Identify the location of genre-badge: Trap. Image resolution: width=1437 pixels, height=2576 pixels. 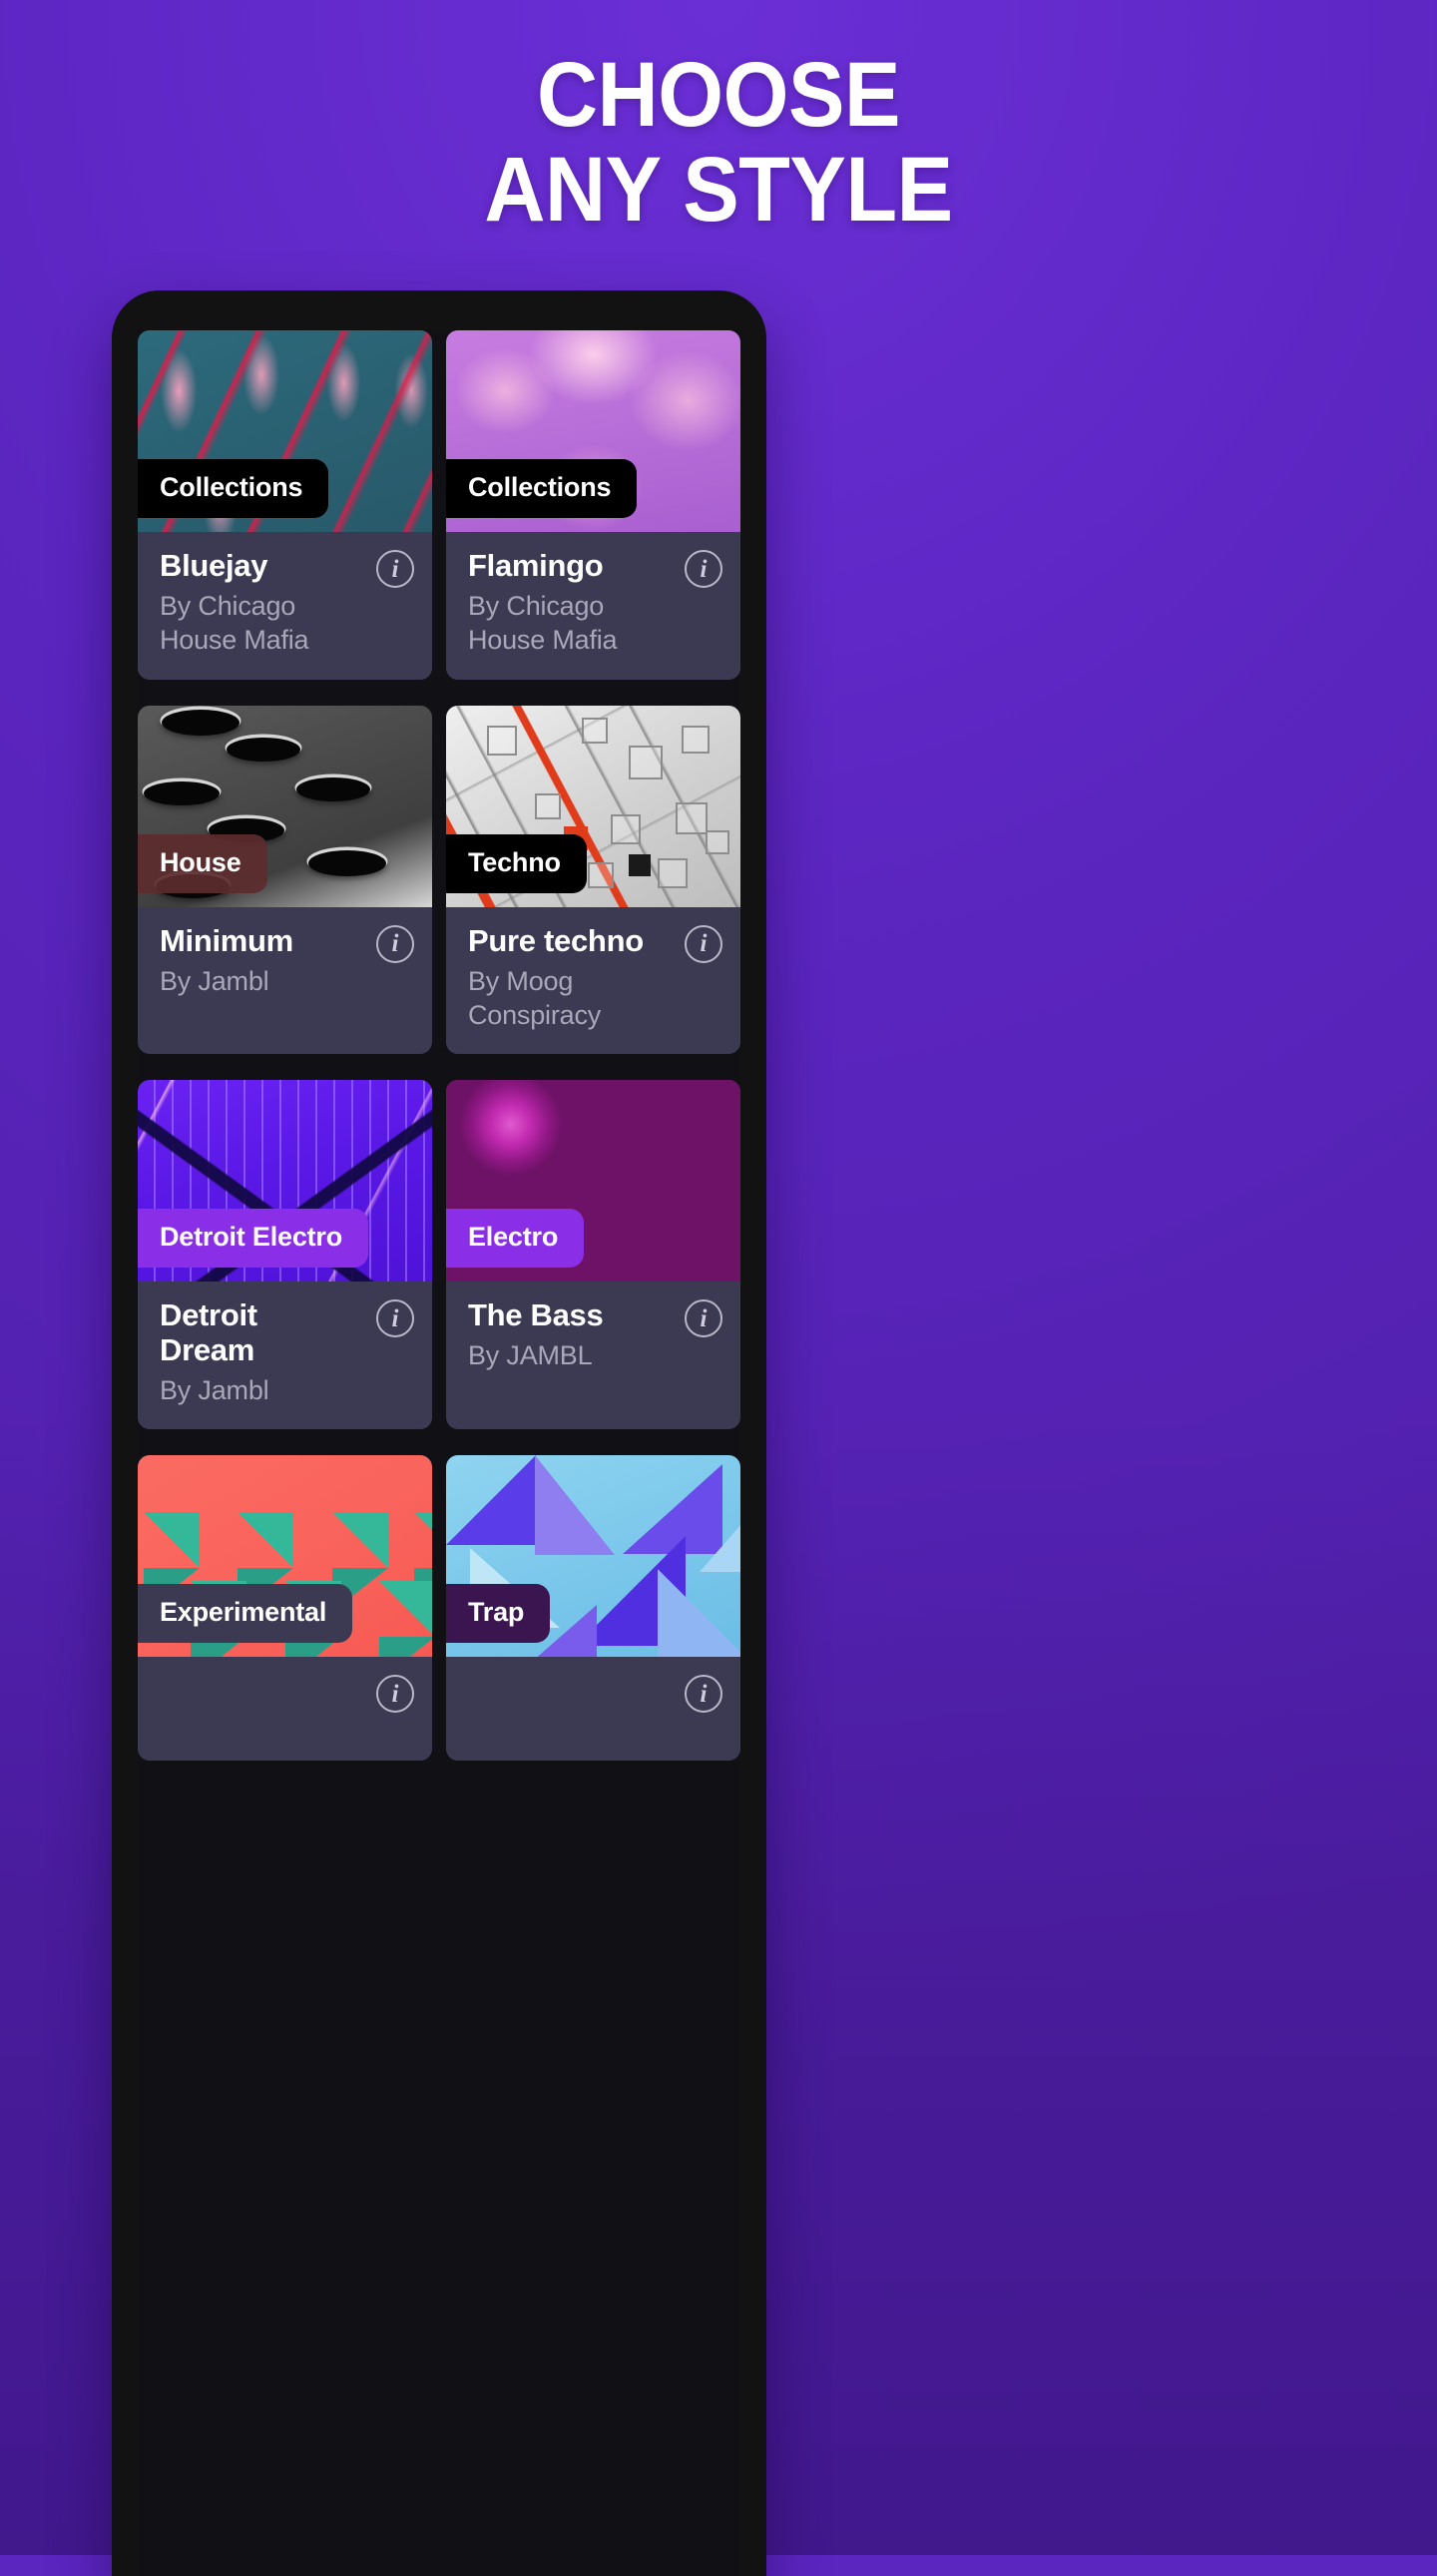
(498, 1614).